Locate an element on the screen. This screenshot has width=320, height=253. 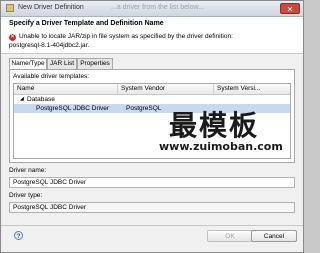
watermark-url: www.zuimoban.com is located at coordinates (221, 146).